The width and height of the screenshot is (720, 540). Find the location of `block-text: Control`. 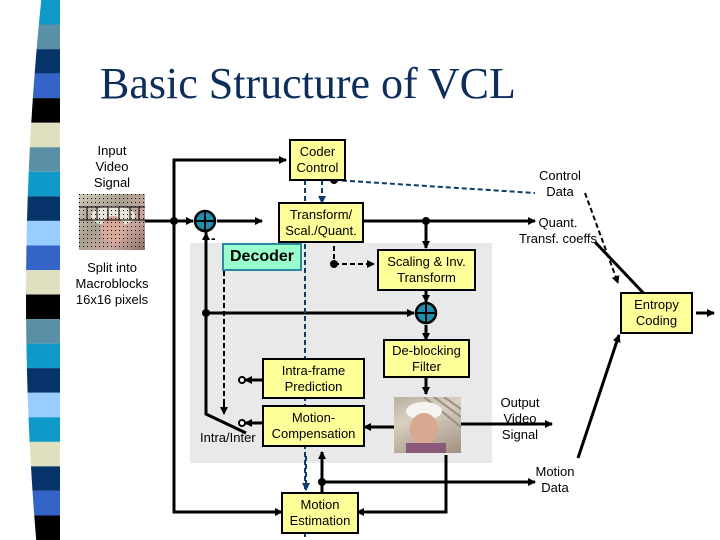

block-text: Control is located at coordinates (317, 167).